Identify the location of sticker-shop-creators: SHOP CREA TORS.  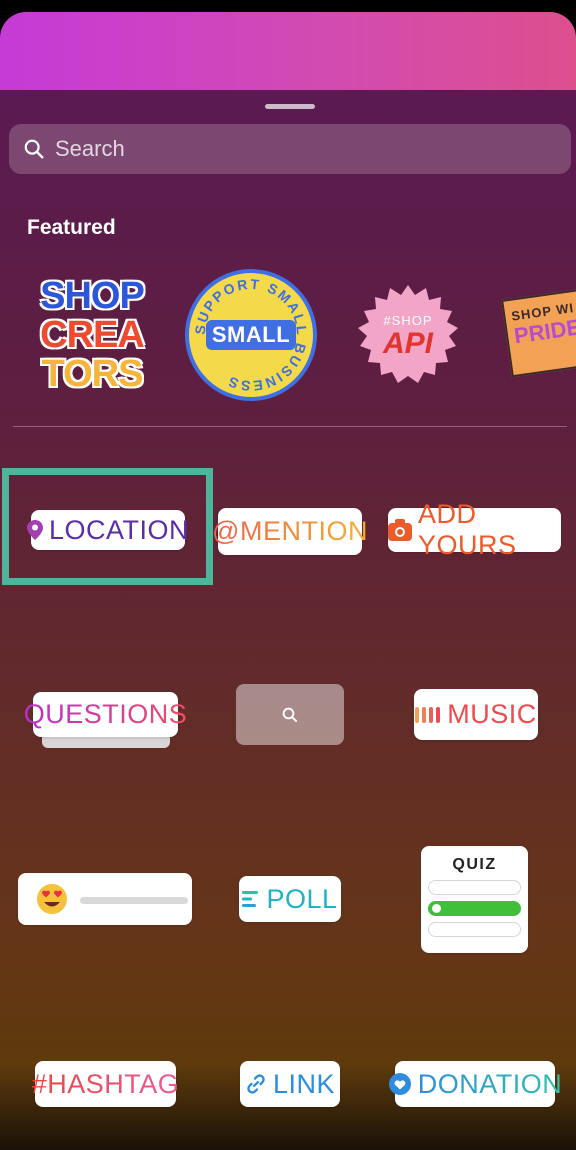
(92, 335).